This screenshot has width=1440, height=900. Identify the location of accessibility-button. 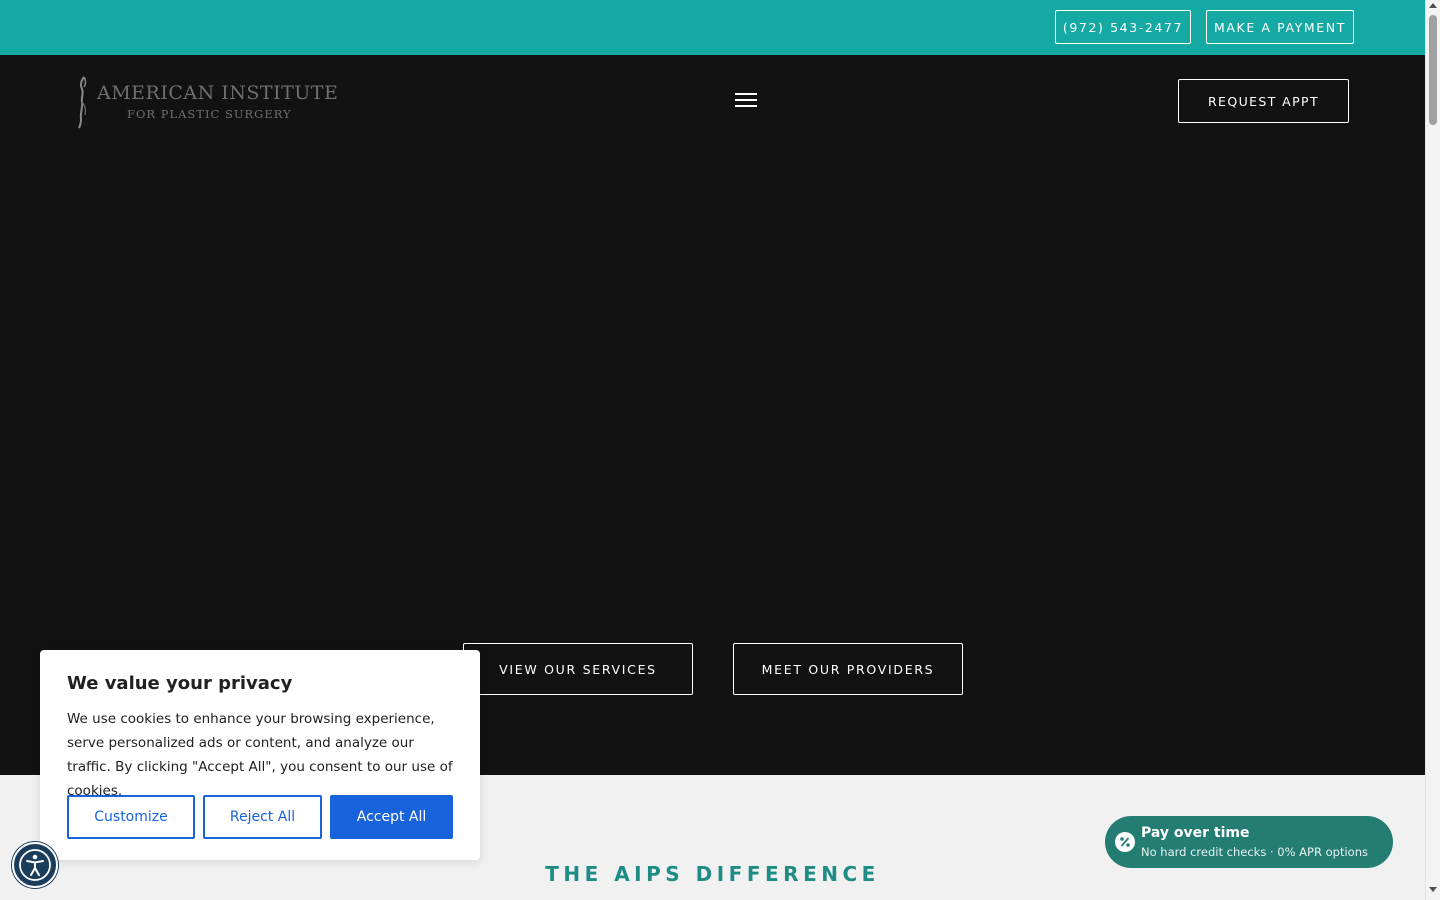
(35, 865).